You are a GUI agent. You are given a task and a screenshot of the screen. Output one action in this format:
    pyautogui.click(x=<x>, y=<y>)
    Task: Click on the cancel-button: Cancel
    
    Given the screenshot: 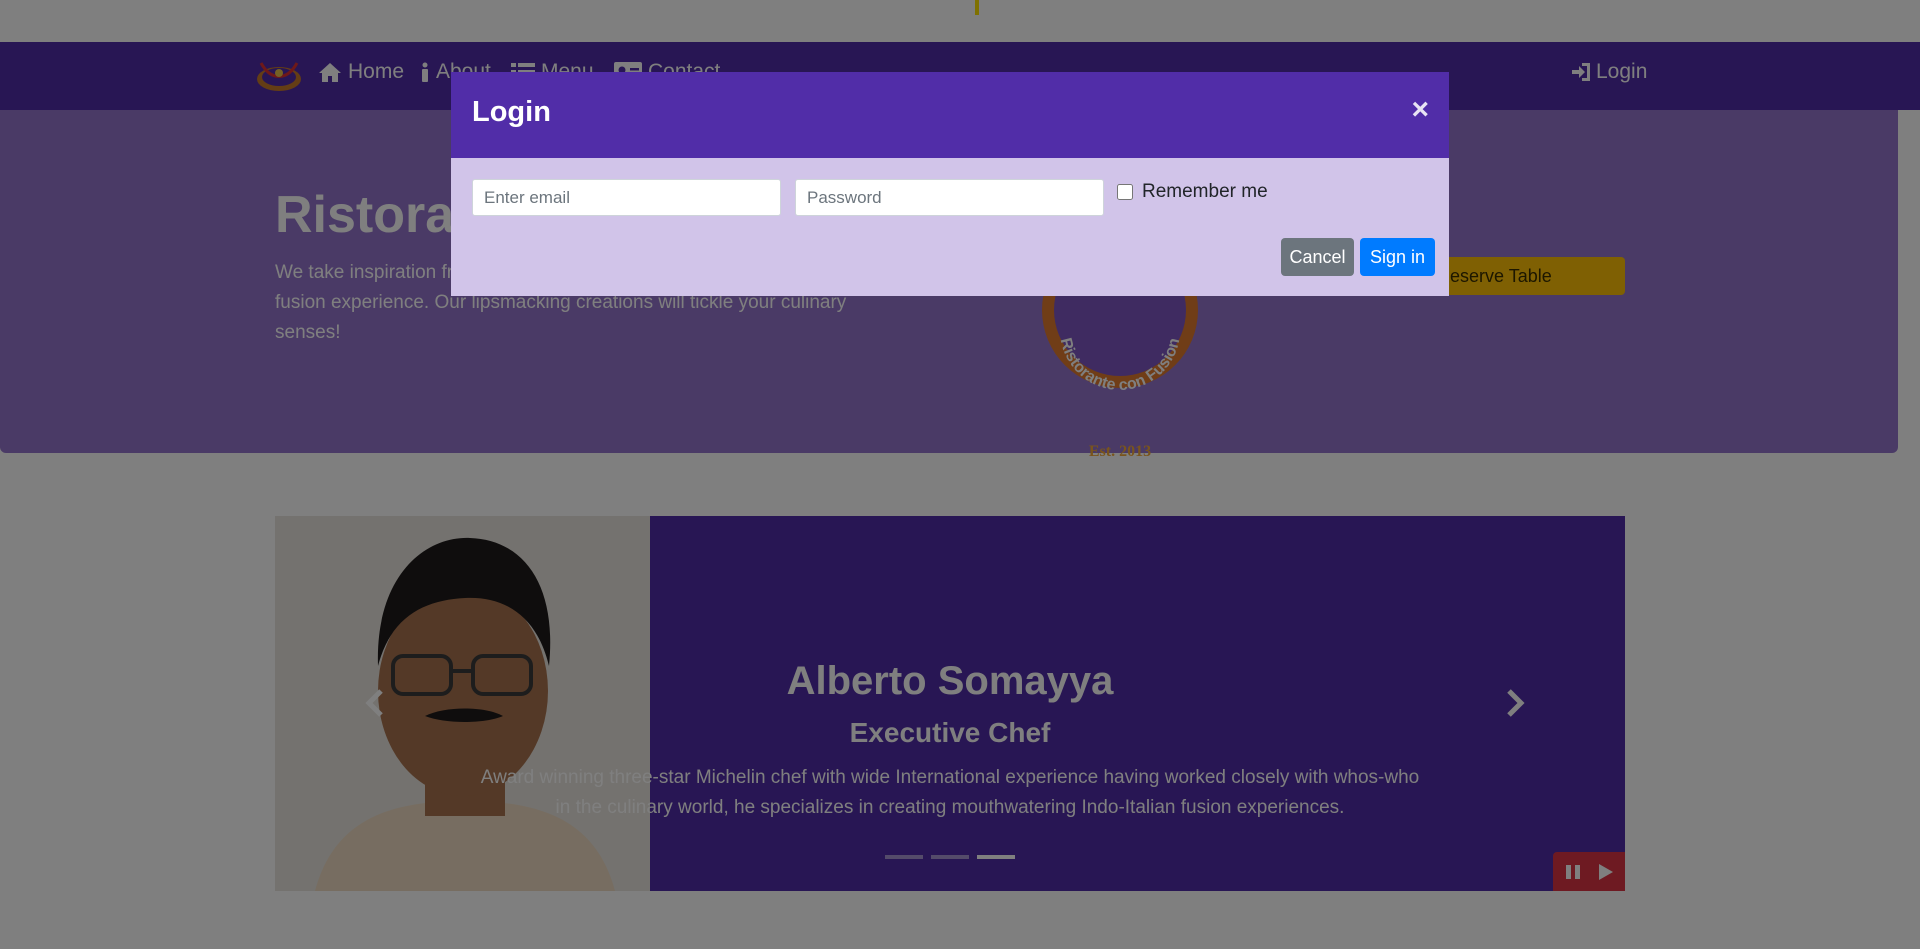 What is the action you would take?
    pyautogui.click(x=1317, y=257)
    